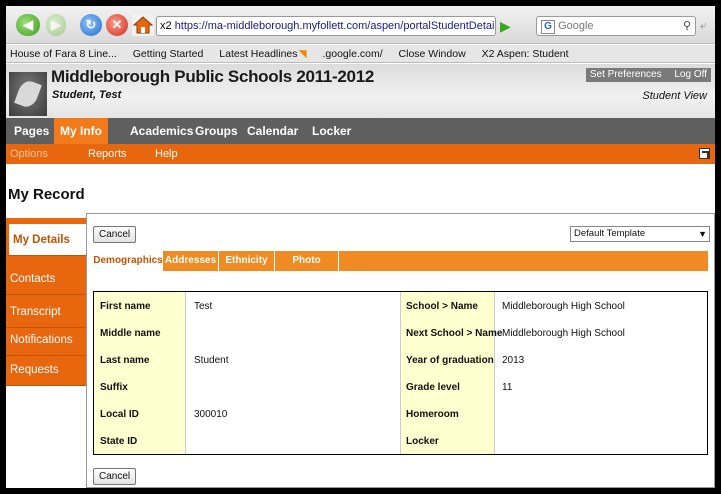 Image resolution: width=721 pixels, height=494 pixels. Describe the element at coordinates (247, 261) in the screenshot. I see `tab-ethnicity: Ethnicity` at that location.